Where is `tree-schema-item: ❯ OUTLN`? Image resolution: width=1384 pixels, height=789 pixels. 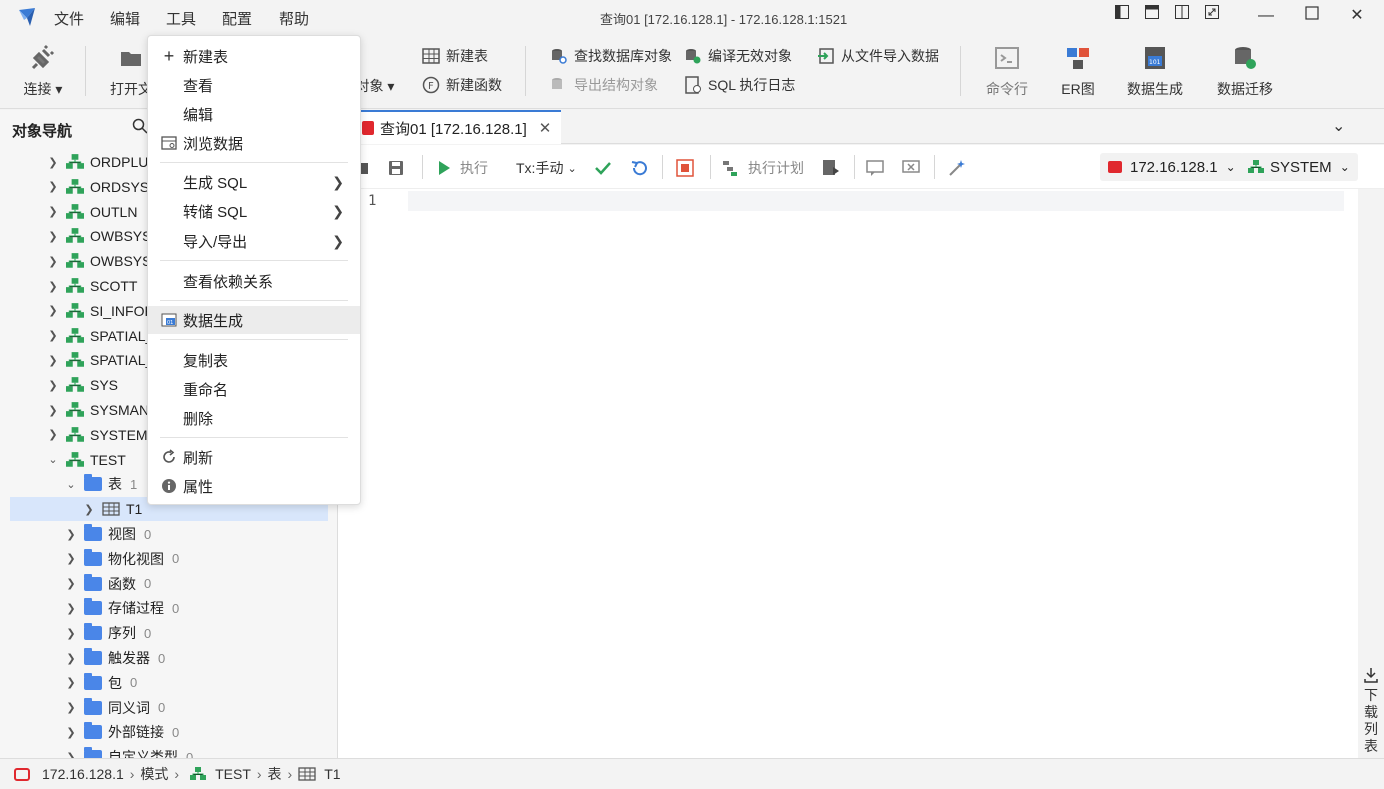
tree-schema-item: ❯ OUTLN is located at coordinates (91, 212).